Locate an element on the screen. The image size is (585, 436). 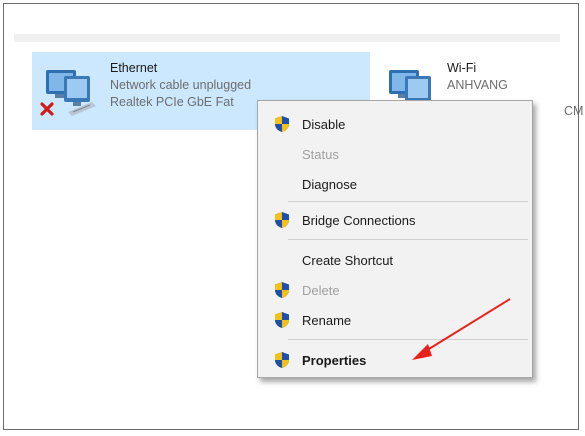
menu-item-label: Rename is located at coordinates (327, 320).